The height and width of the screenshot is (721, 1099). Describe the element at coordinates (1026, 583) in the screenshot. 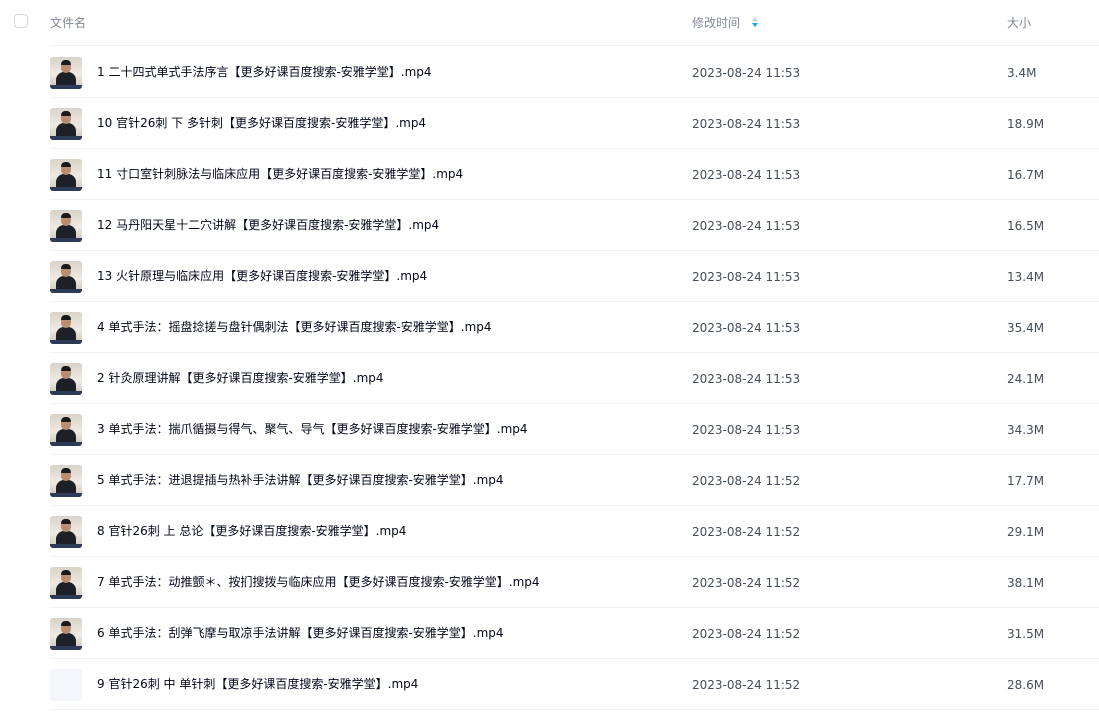

I see `file-size: 38.1M` at that location.